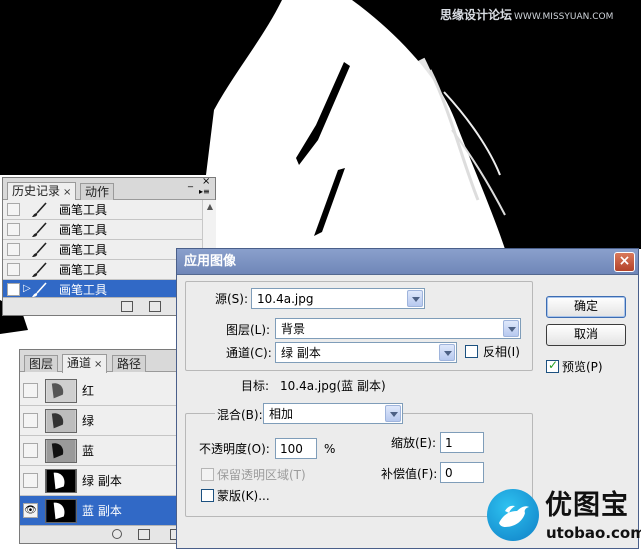 Image resolution: width=641 pixels, height=549 pixels. Describe the element at coordinates (413, 443) in the screenshot. I see `scale-label: 缩放(E):` at that location.